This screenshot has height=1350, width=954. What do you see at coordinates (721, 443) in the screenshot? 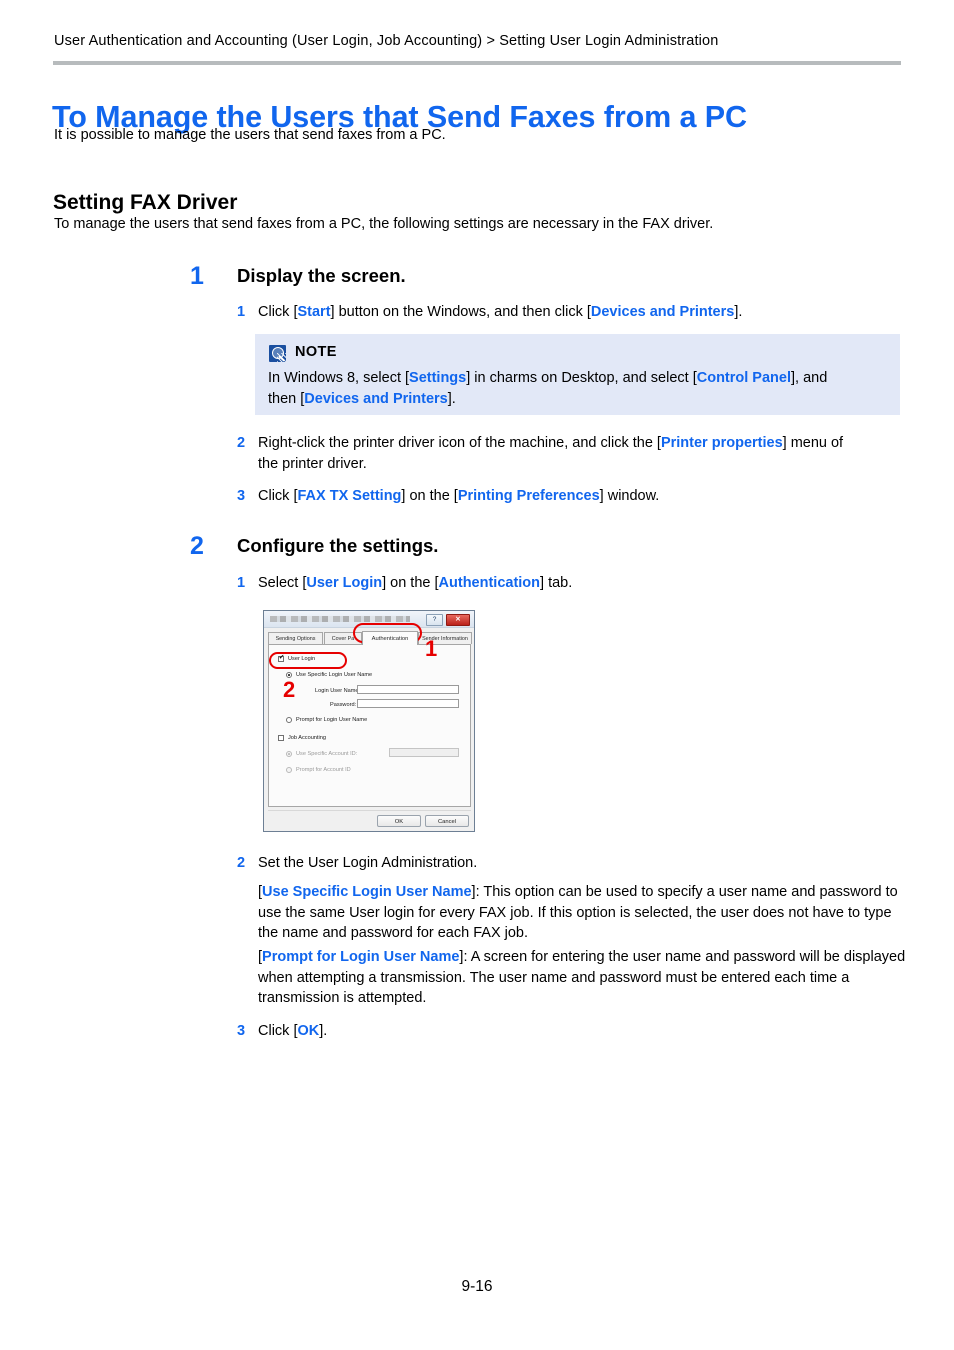
I see `link-printer-properties: Printer properties` at bounding box center [721, 443].